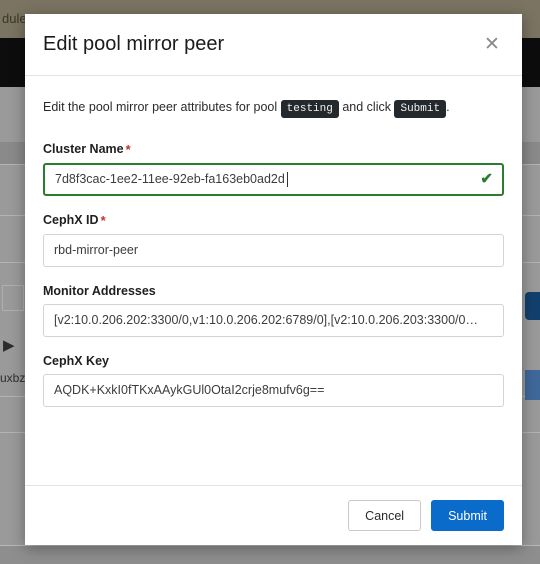 This screenshot has width=540, height=564. I want to click on cephx-id-input, so click(273, 250).